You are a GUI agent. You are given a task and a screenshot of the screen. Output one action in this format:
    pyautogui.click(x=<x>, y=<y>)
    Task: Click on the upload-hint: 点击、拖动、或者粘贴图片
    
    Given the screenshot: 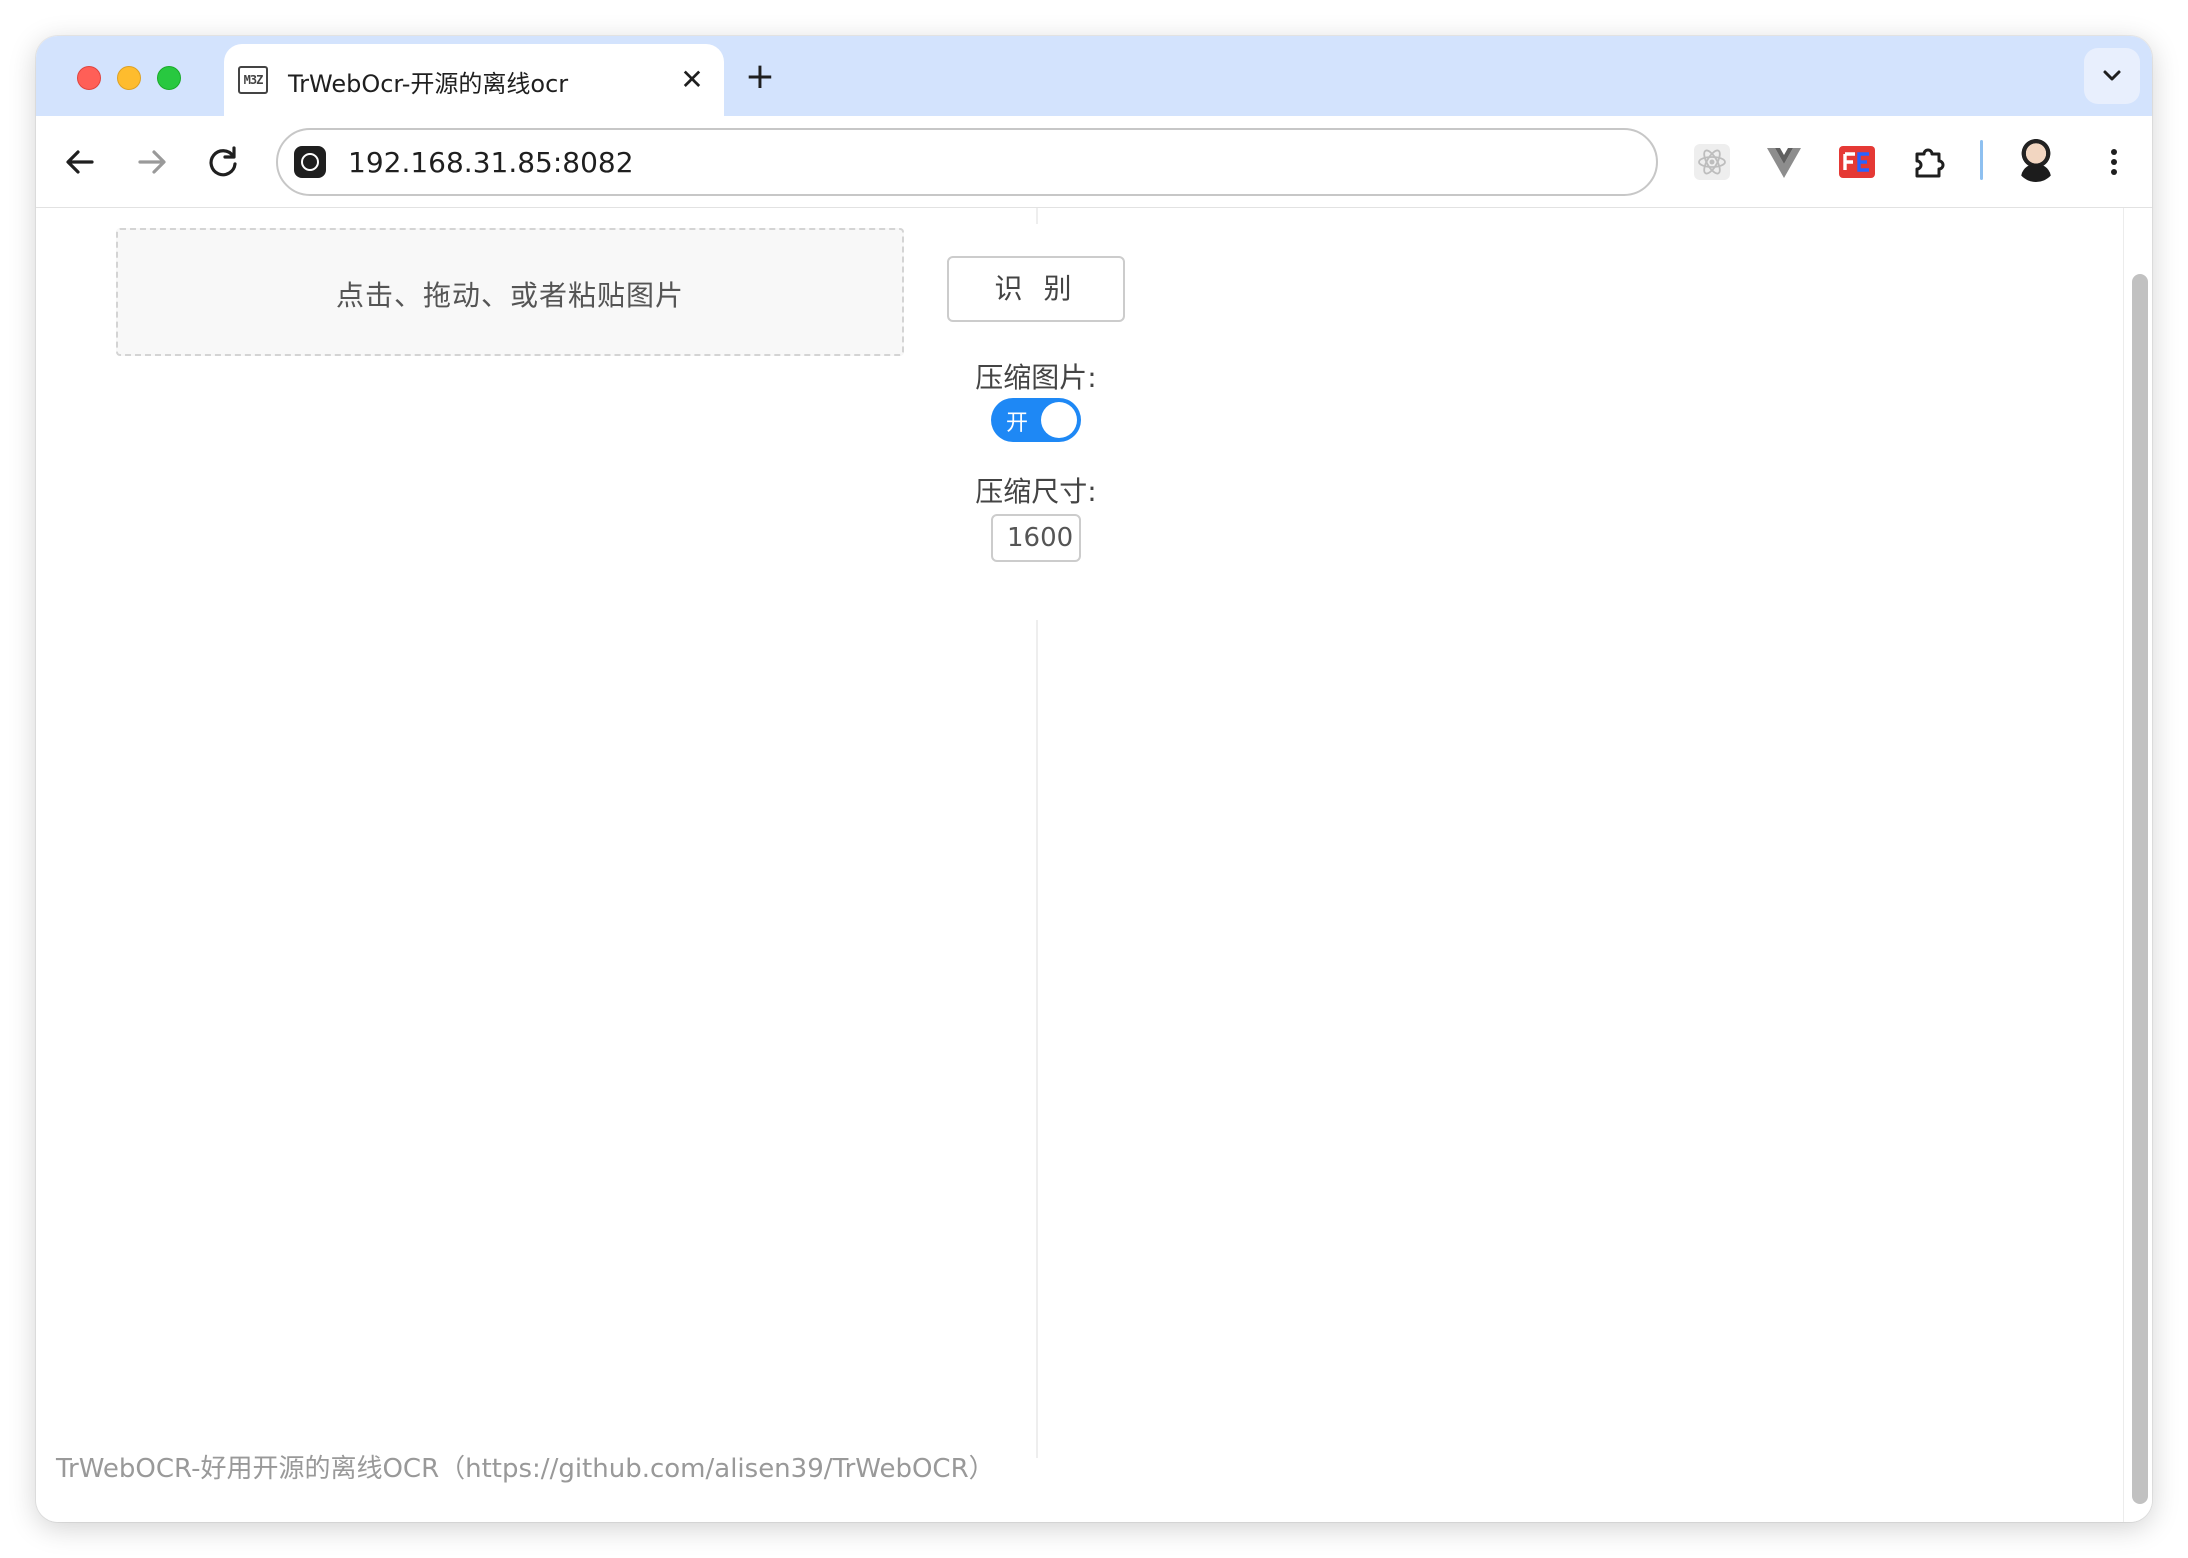 What is the action you would take?
    pyautogui.click(x=509, y=295)
    